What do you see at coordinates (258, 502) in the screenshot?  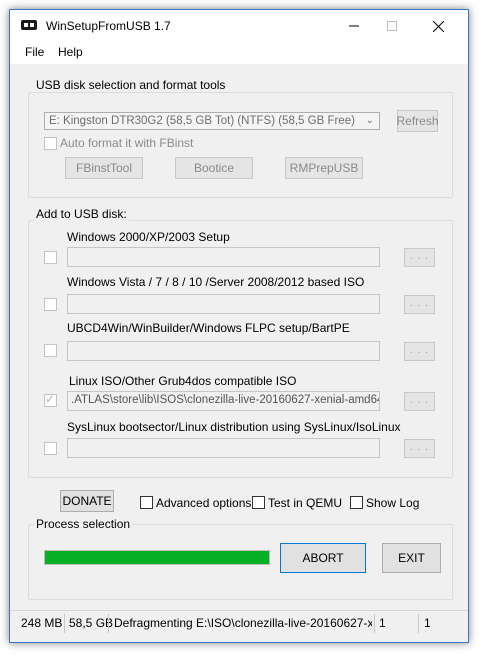 I see `test-qemu-checkbox` at bounding box center [258, 502].